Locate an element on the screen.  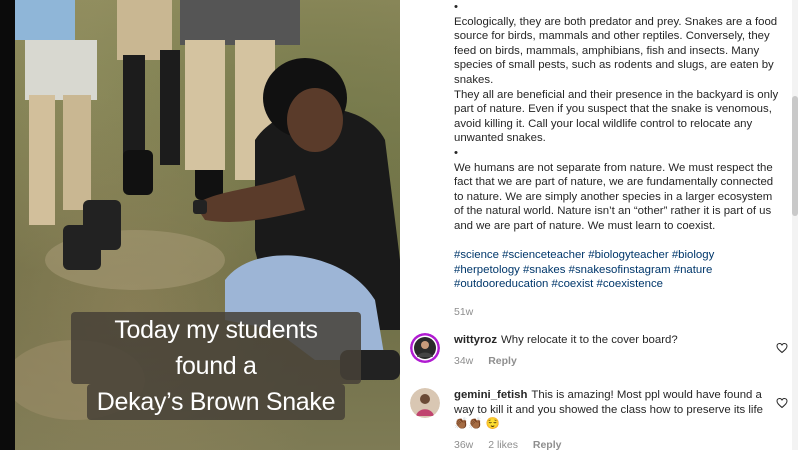
comment-meta: 34w Reply is located at coordinates (614, 361).